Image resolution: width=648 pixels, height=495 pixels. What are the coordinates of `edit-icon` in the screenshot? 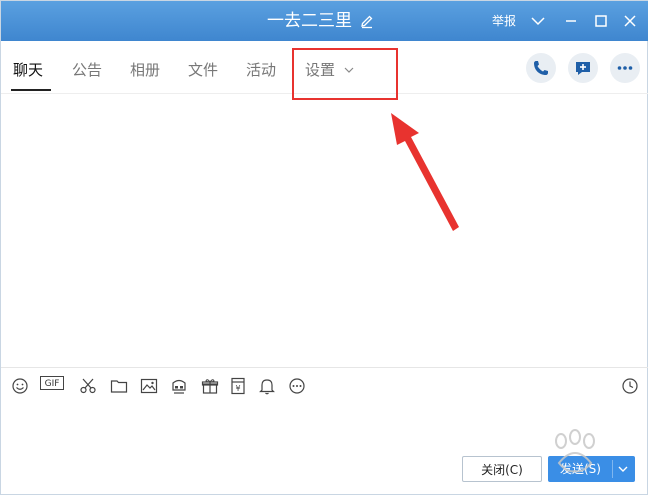 It's located at (367, 21).